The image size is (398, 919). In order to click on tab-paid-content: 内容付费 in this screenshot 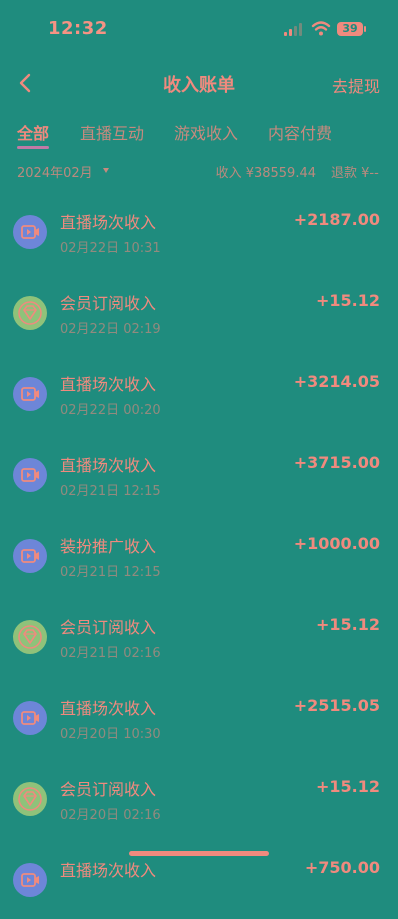, I will do `click(300, 132)`.